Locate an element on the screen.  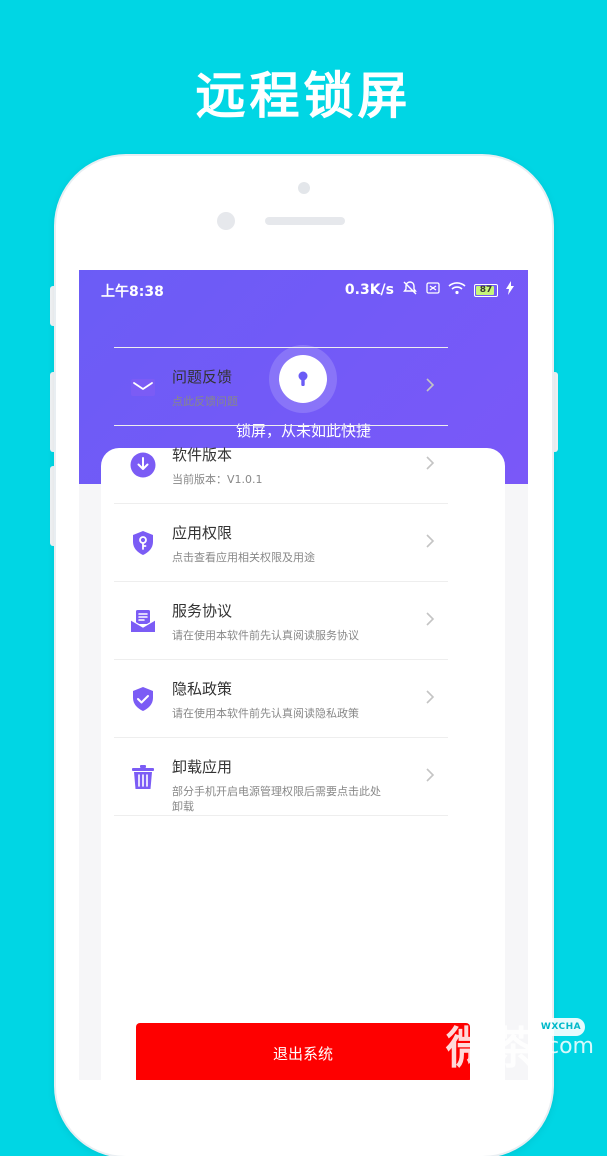
watermark-logo: 微茶 is located at coordinates (491, 1048).